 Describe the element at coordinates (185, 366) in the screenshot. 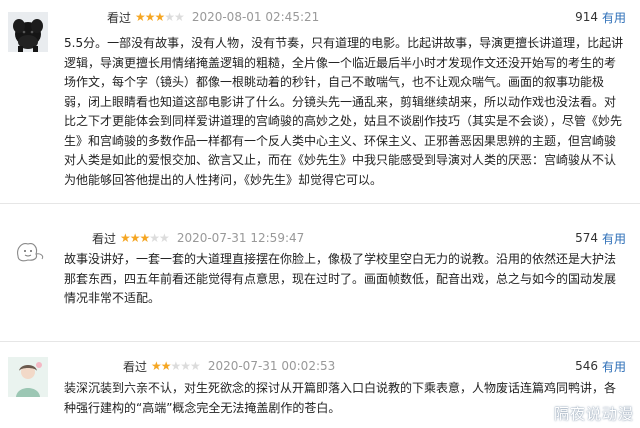

I see `star-empty-icon: ★★★` at that location.